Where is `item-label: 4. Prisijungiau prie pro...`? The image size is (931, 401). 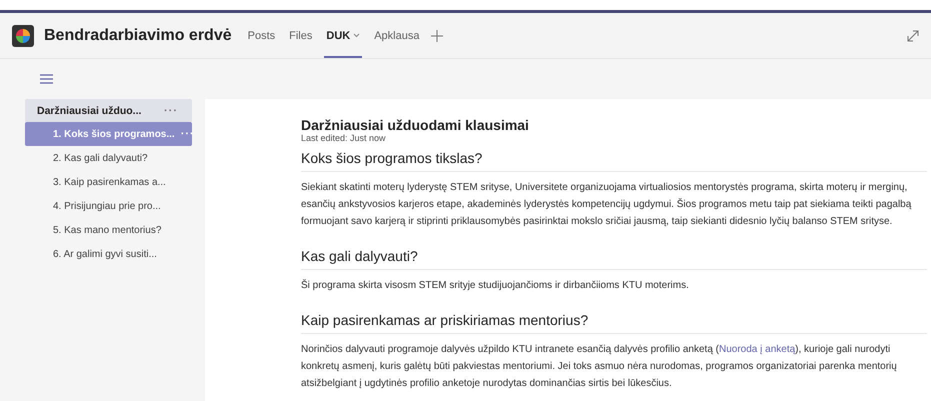
item-label: 4. Prisijungiau prie pro... is located at coordinates (107, 206).